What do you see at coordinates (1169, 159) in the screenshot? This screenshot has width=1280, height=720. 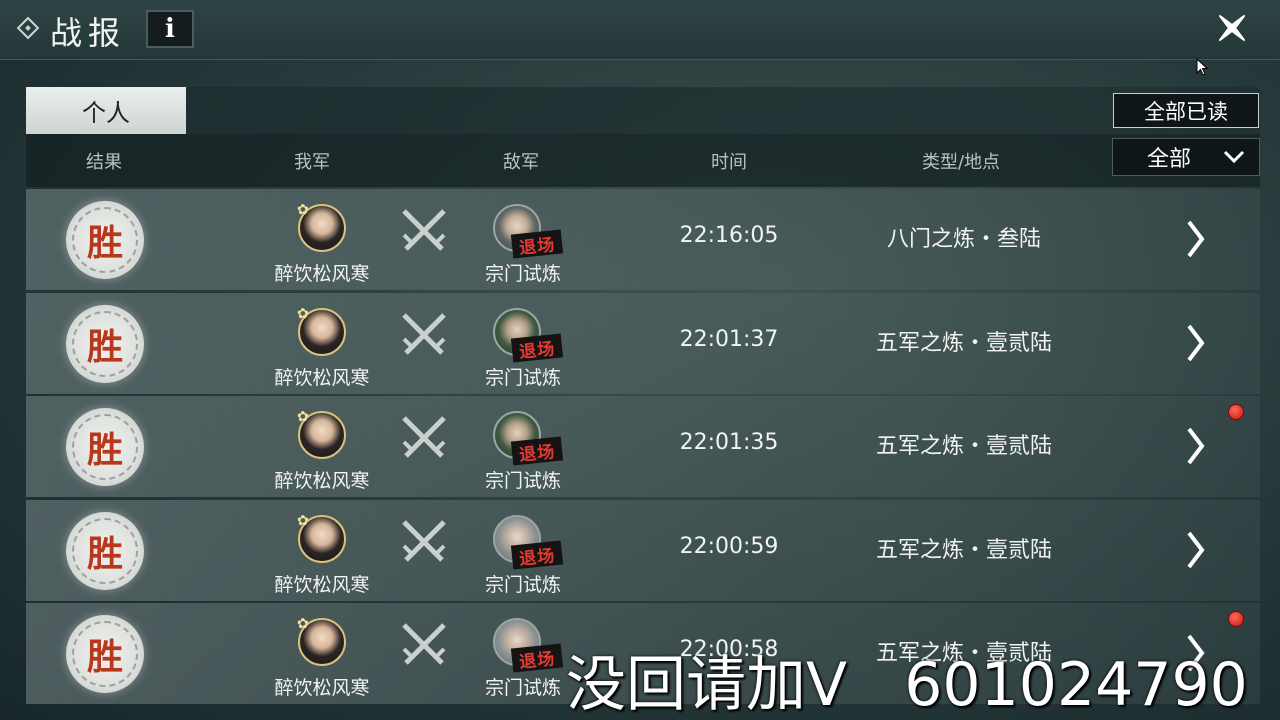 I see `filter-selected: 全部` at bounding box center [1169, 159].